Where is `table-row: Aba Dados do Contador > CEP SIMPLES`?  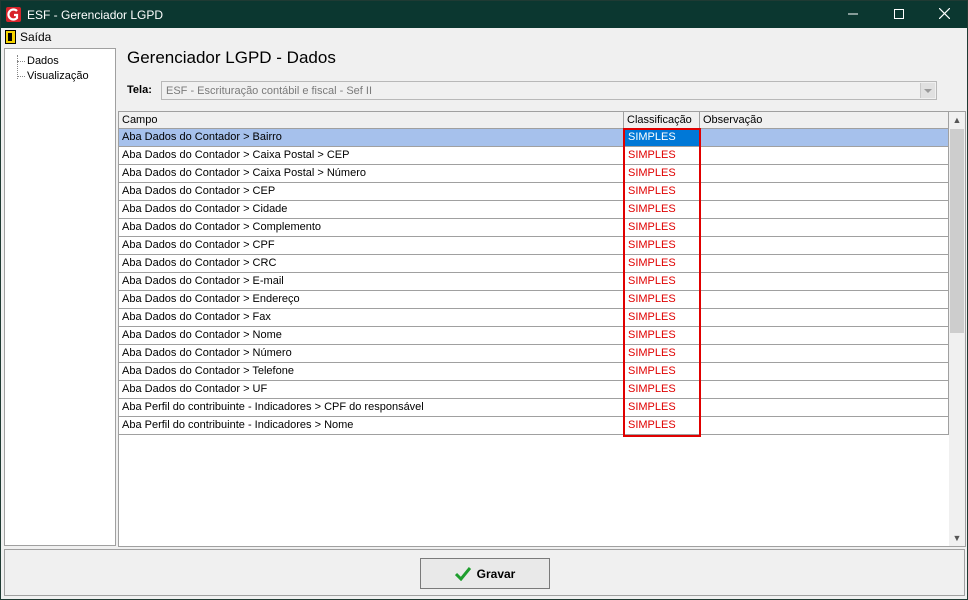 table-row: Aba Dados do Contador > CEP SIMPLES is located at coordinates (534, 192).